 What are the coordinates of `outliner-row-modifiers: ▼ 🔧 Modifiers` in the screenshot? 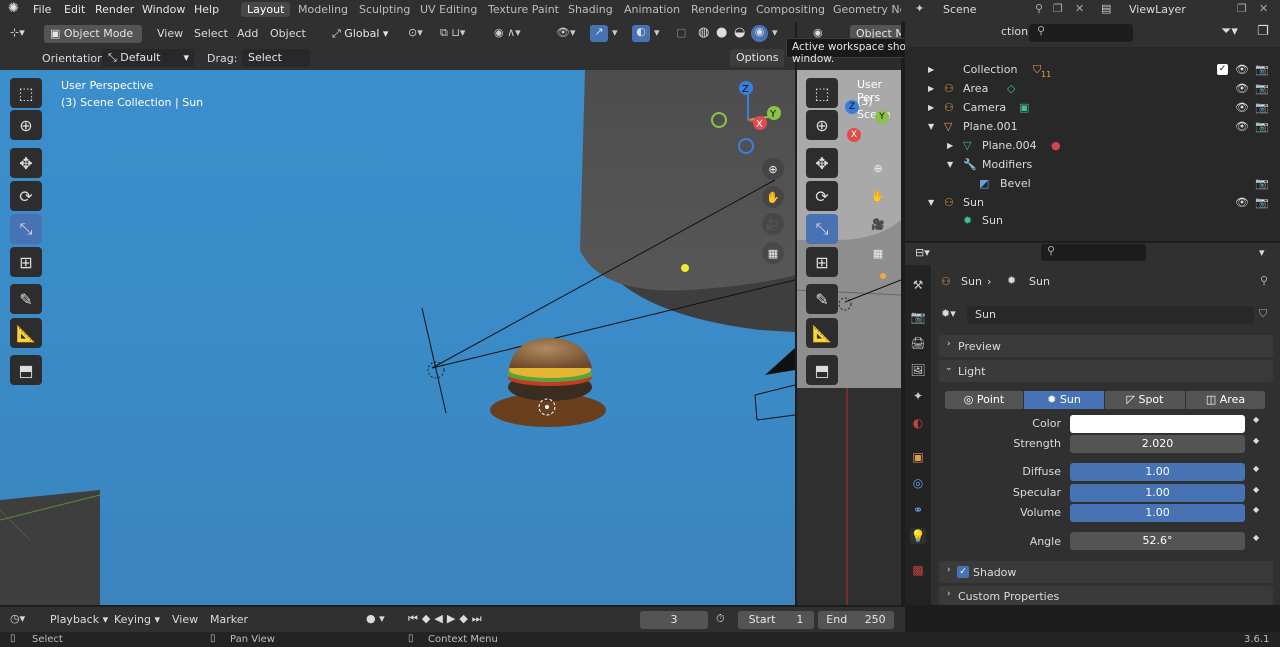 It's located at (1092, 164).